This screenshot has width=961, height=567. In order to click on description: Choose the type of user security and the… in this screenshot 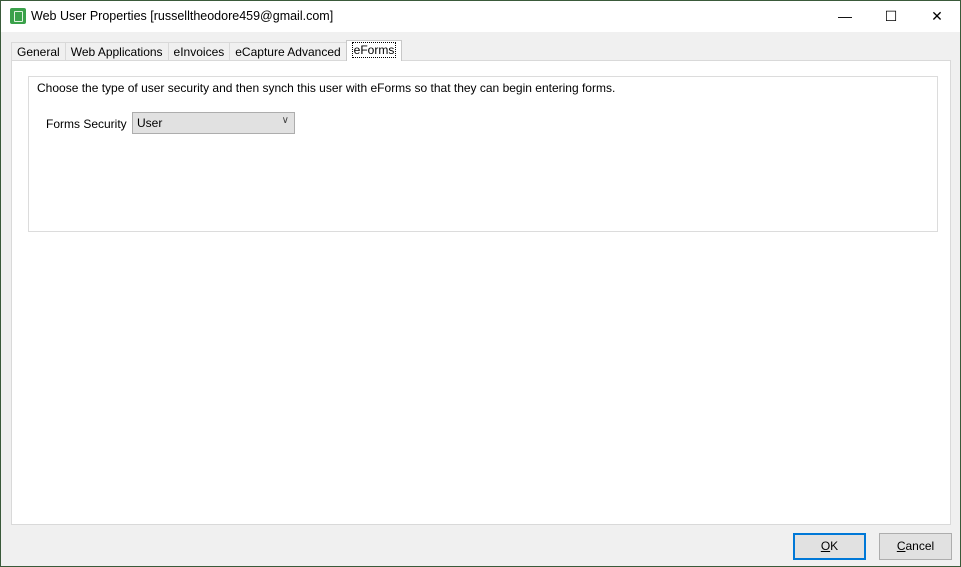, I will do `click(326, 88)`.